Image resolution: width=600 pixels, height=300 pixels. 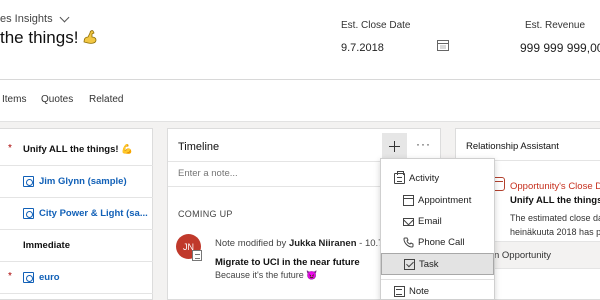 I want to click on menu-item-label: Task, so click(x=429, y=264).